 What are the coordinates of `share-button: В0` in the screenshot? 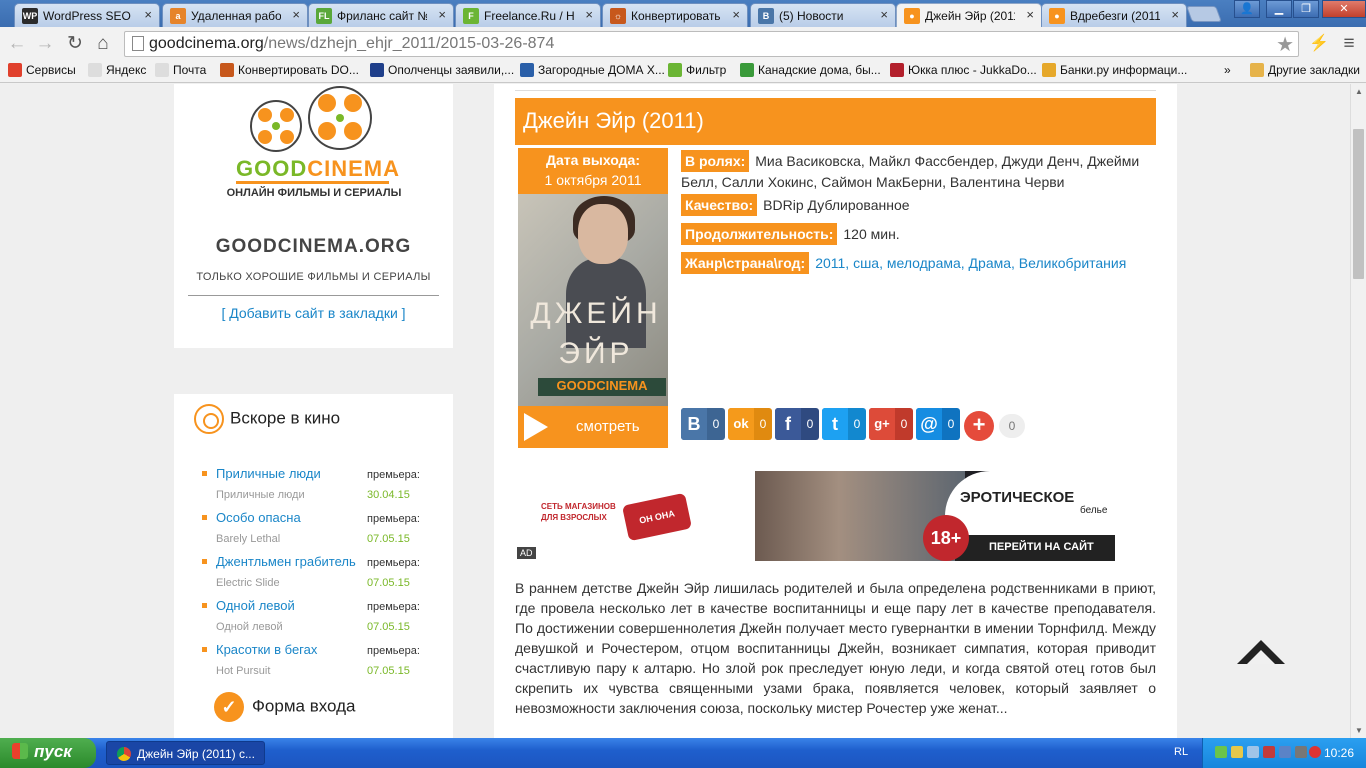 It's located at (703, 424).